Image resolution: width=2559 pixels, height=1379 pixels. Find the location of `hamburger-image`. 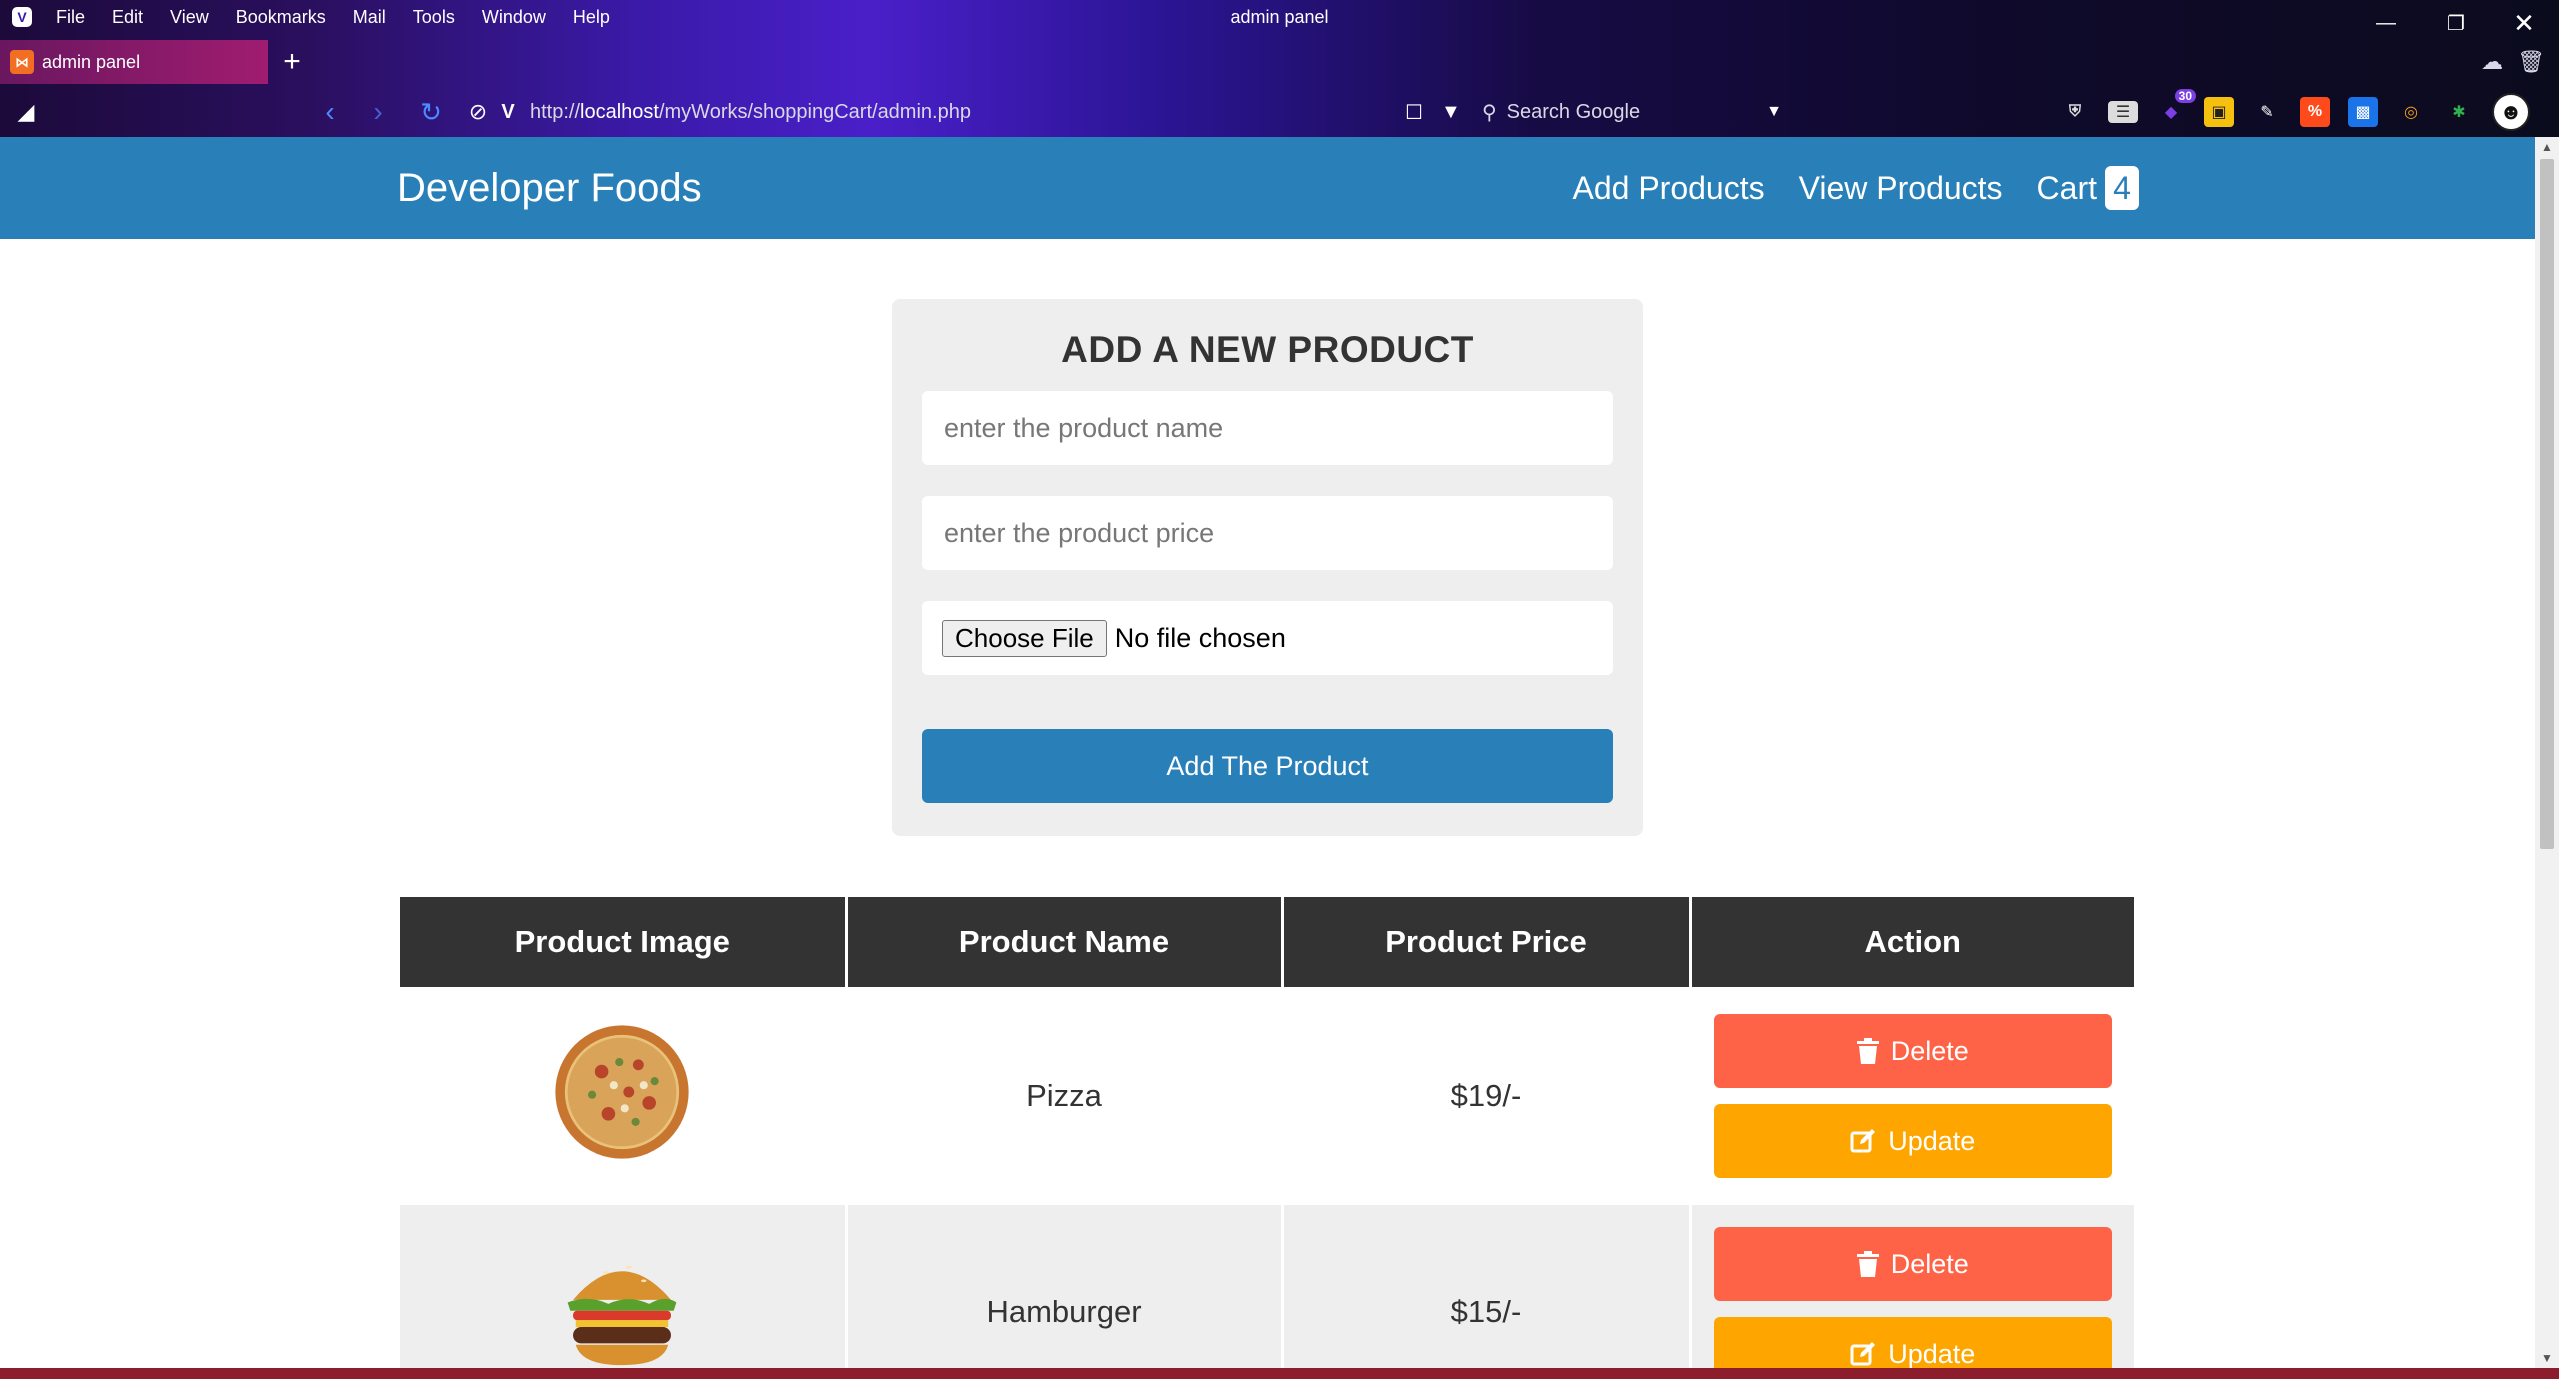

hamburger-image is located at coordinates (622, 1315).